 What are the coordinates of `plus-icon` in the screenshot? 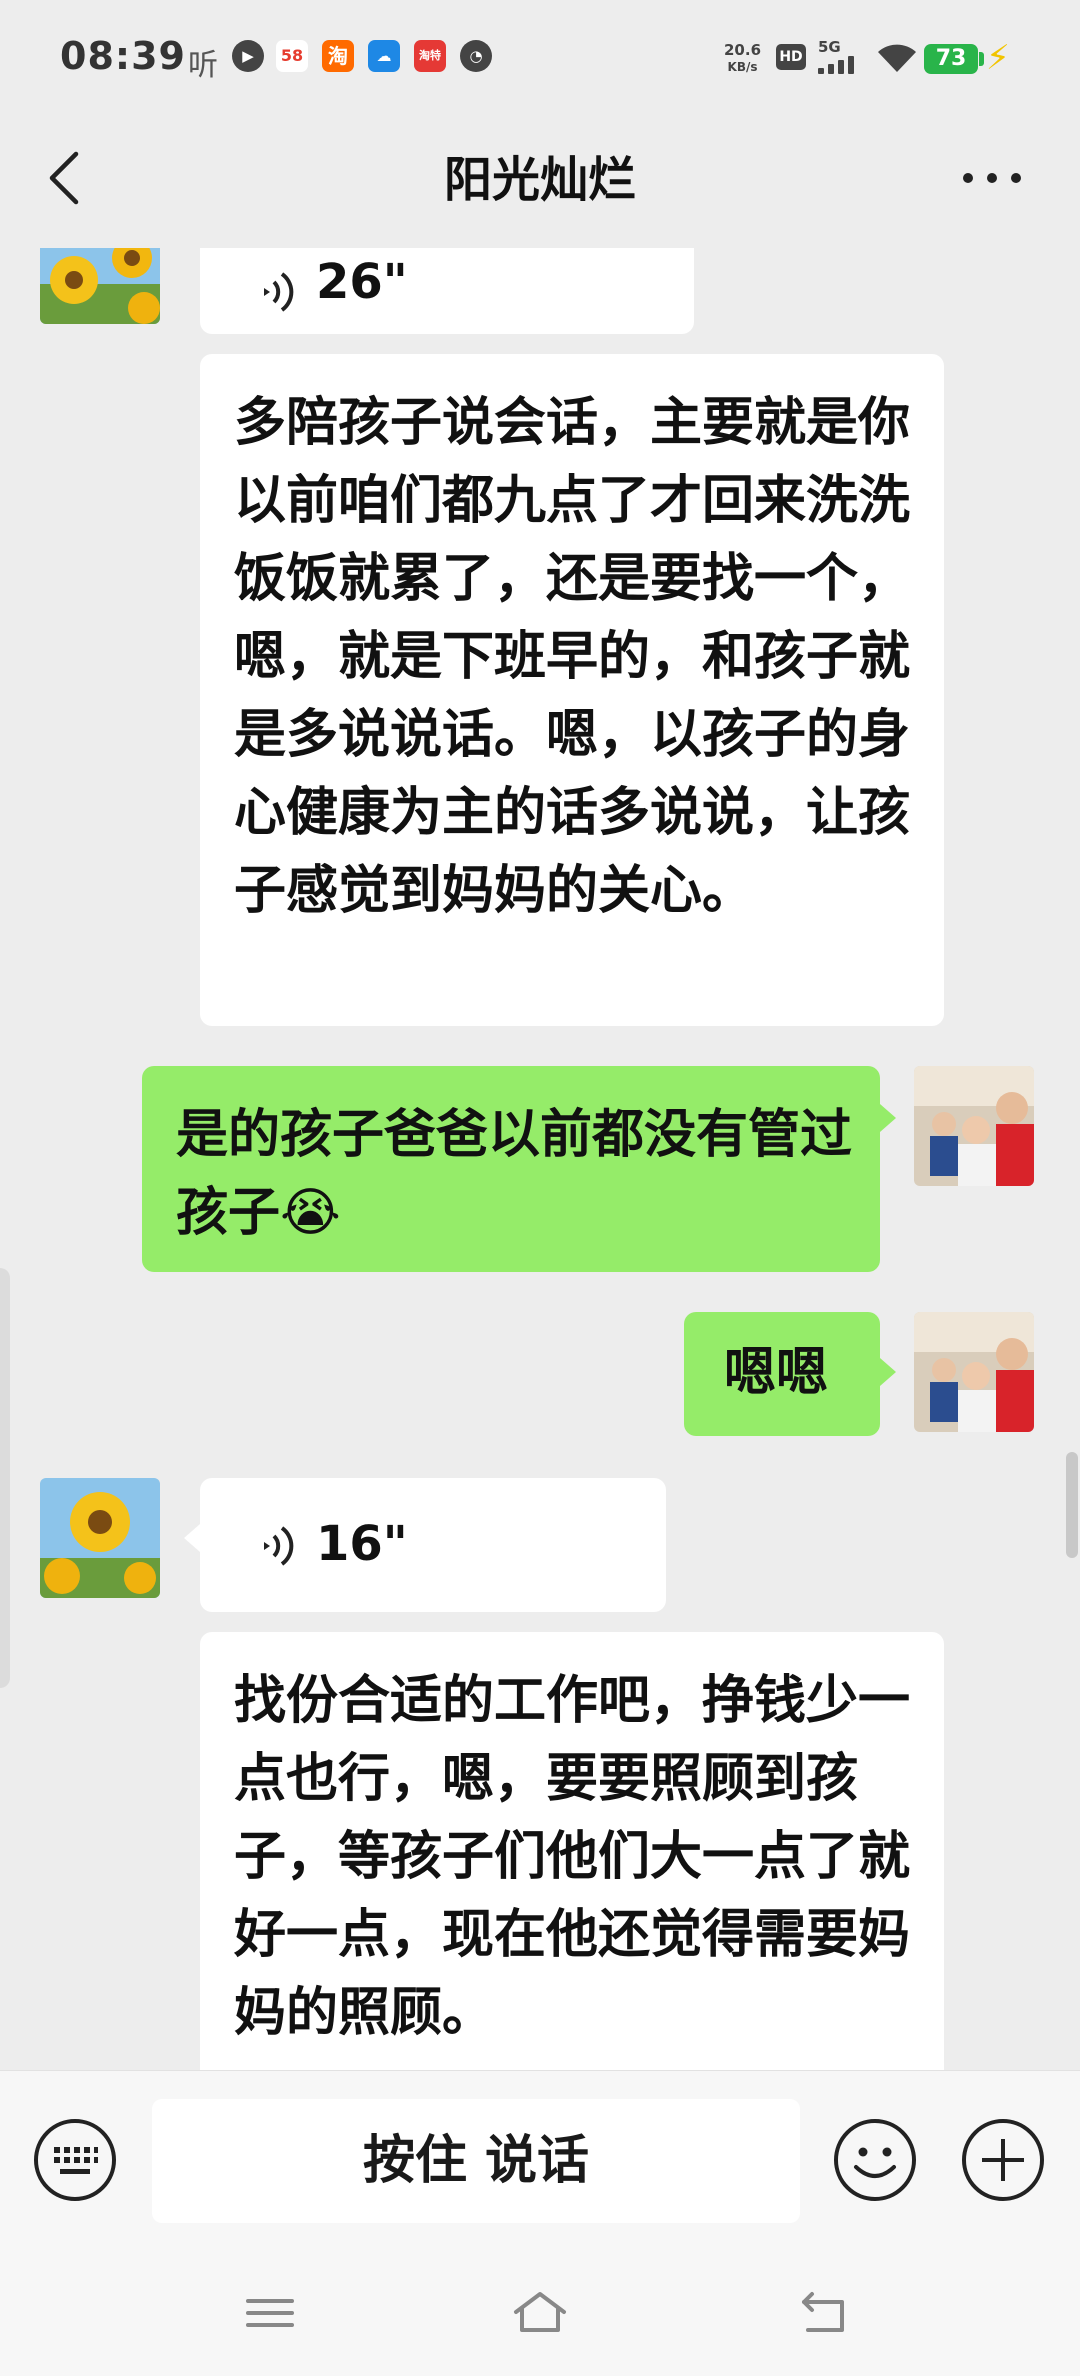 It's located at (1003, 2160).